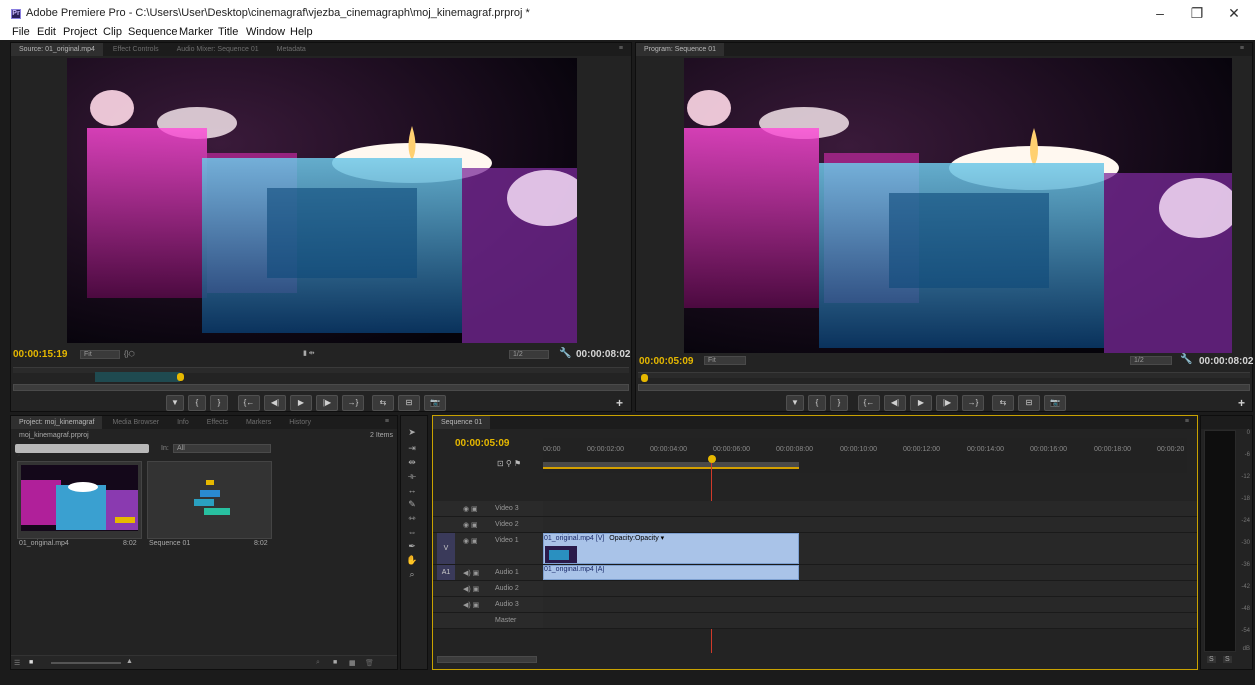 The image size is (1255, 685). I want to click on zoom-tool-icon: ⌕, so click(412, 574).